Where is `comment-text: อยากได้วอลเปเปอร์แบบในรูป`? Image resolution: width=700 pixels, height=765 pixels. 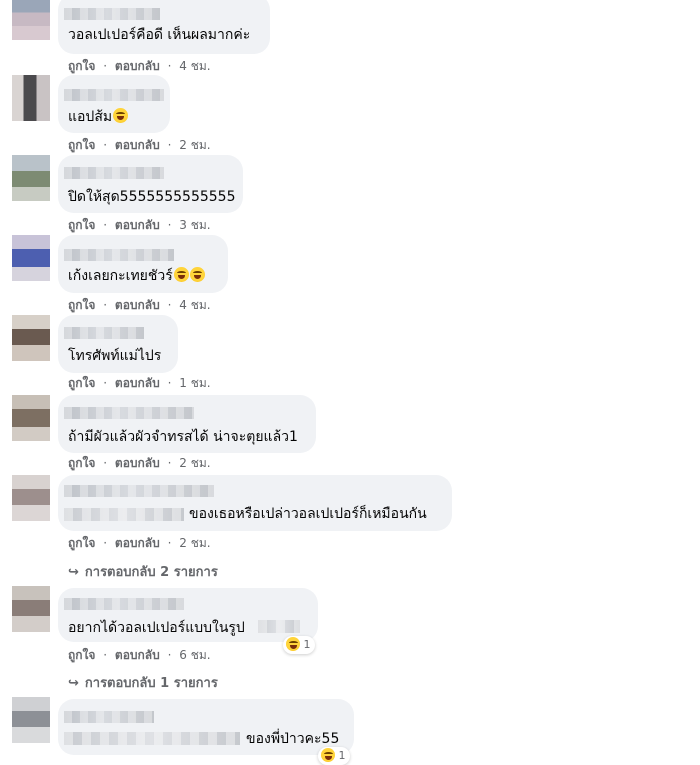
comment-text: อยากได้วอลเปเปอร์แบบในรูป is located at coordinates (156, 628).